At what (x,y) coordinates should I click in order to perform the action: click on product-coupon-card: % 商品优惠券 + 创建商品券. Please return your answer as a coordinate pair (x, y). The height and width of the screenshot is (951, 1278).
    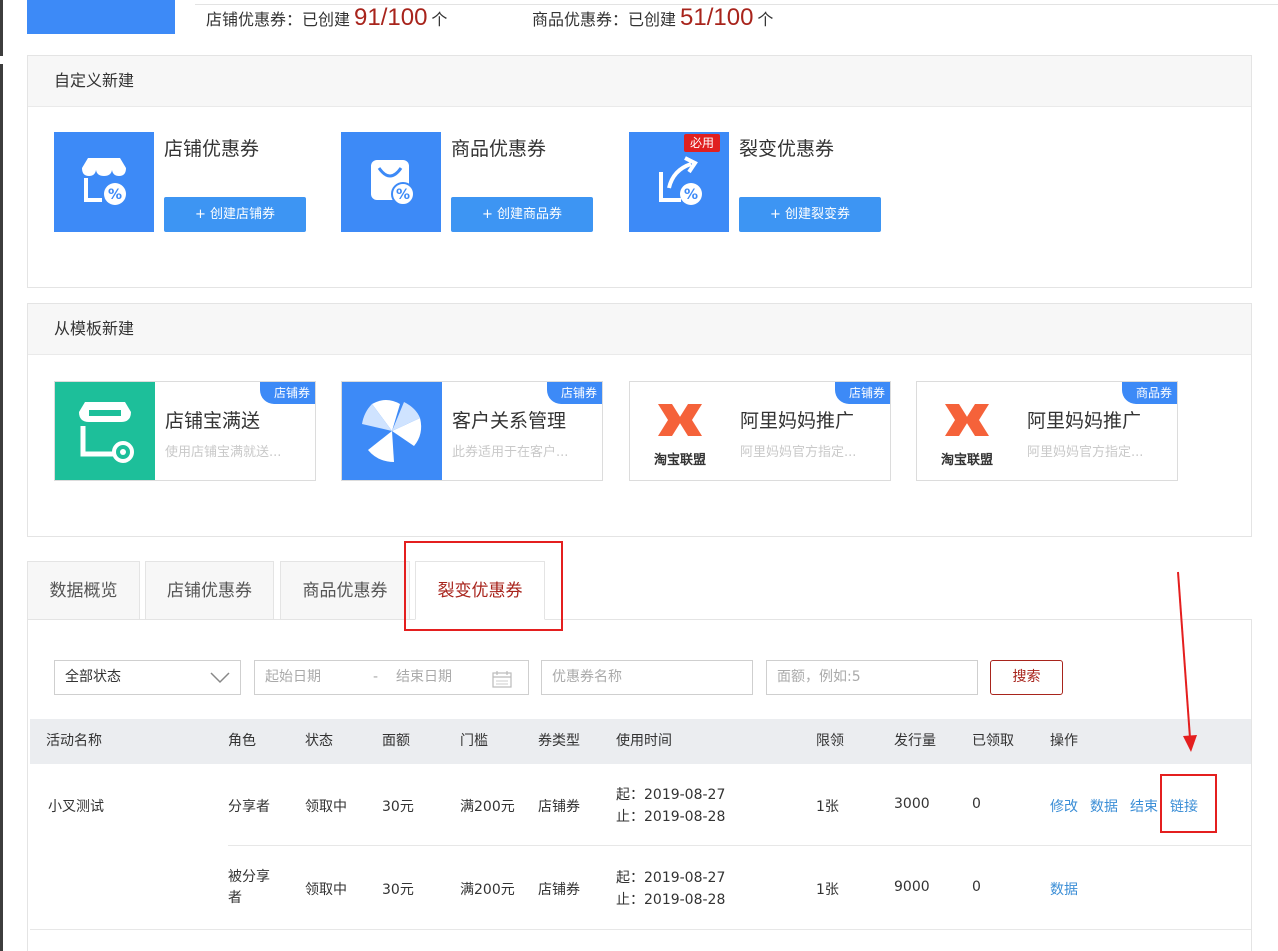
    Looking at the image, I should click on (471, 182).